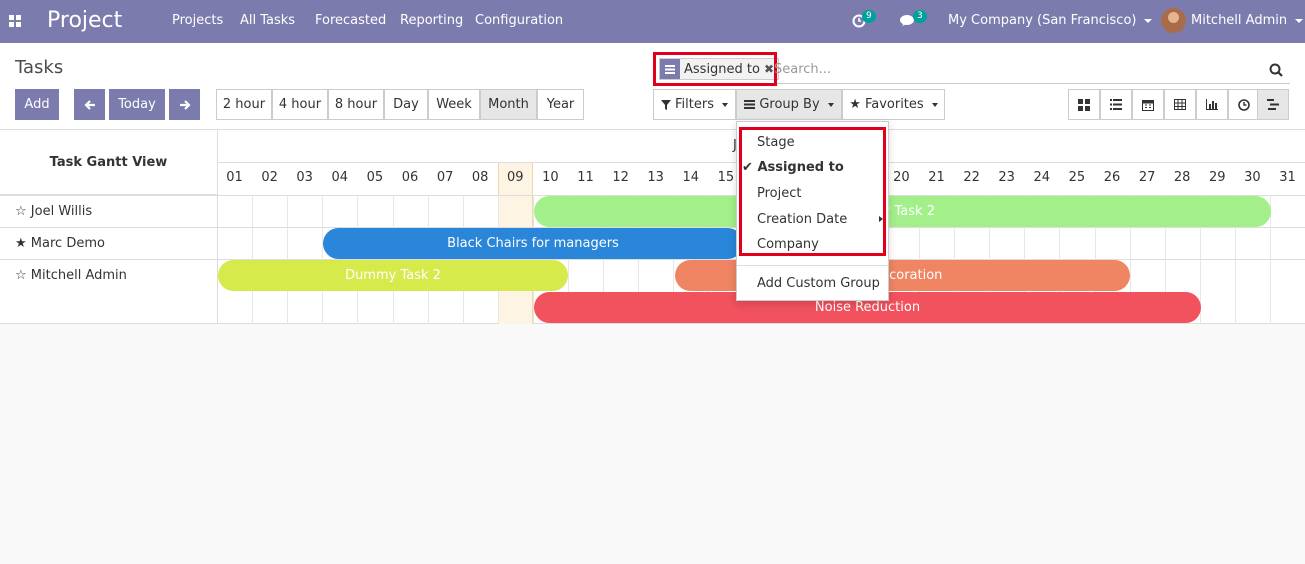 This screenshot has height=564, width=1305. I want to click on day-header: 02, so click(269, 177).